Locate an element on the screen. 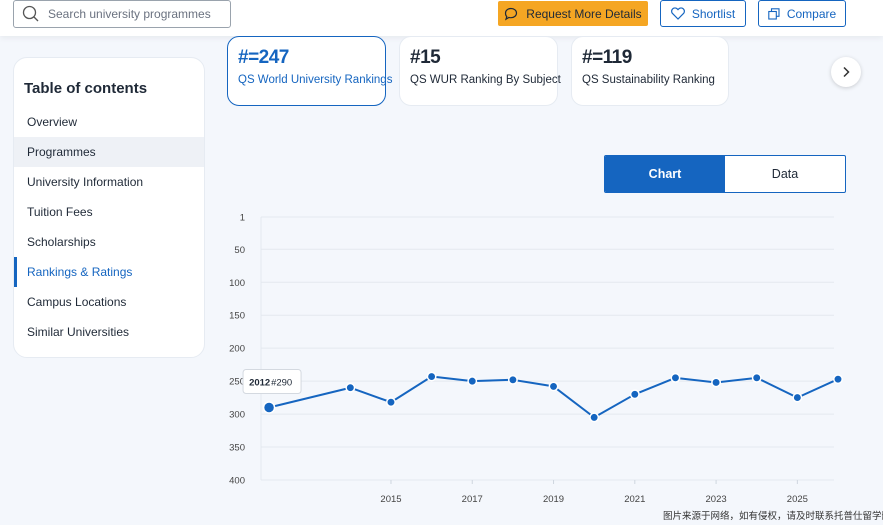 The image size is (883, 525). compare-icon is located at coordinates (774, 13).